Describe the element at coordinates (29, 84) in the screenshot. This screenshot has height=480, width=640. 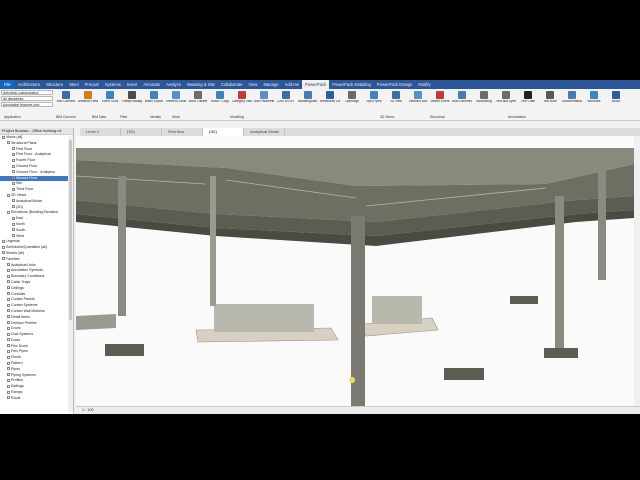
I see `ribbon-tab-architecture: Architecture` at that location.